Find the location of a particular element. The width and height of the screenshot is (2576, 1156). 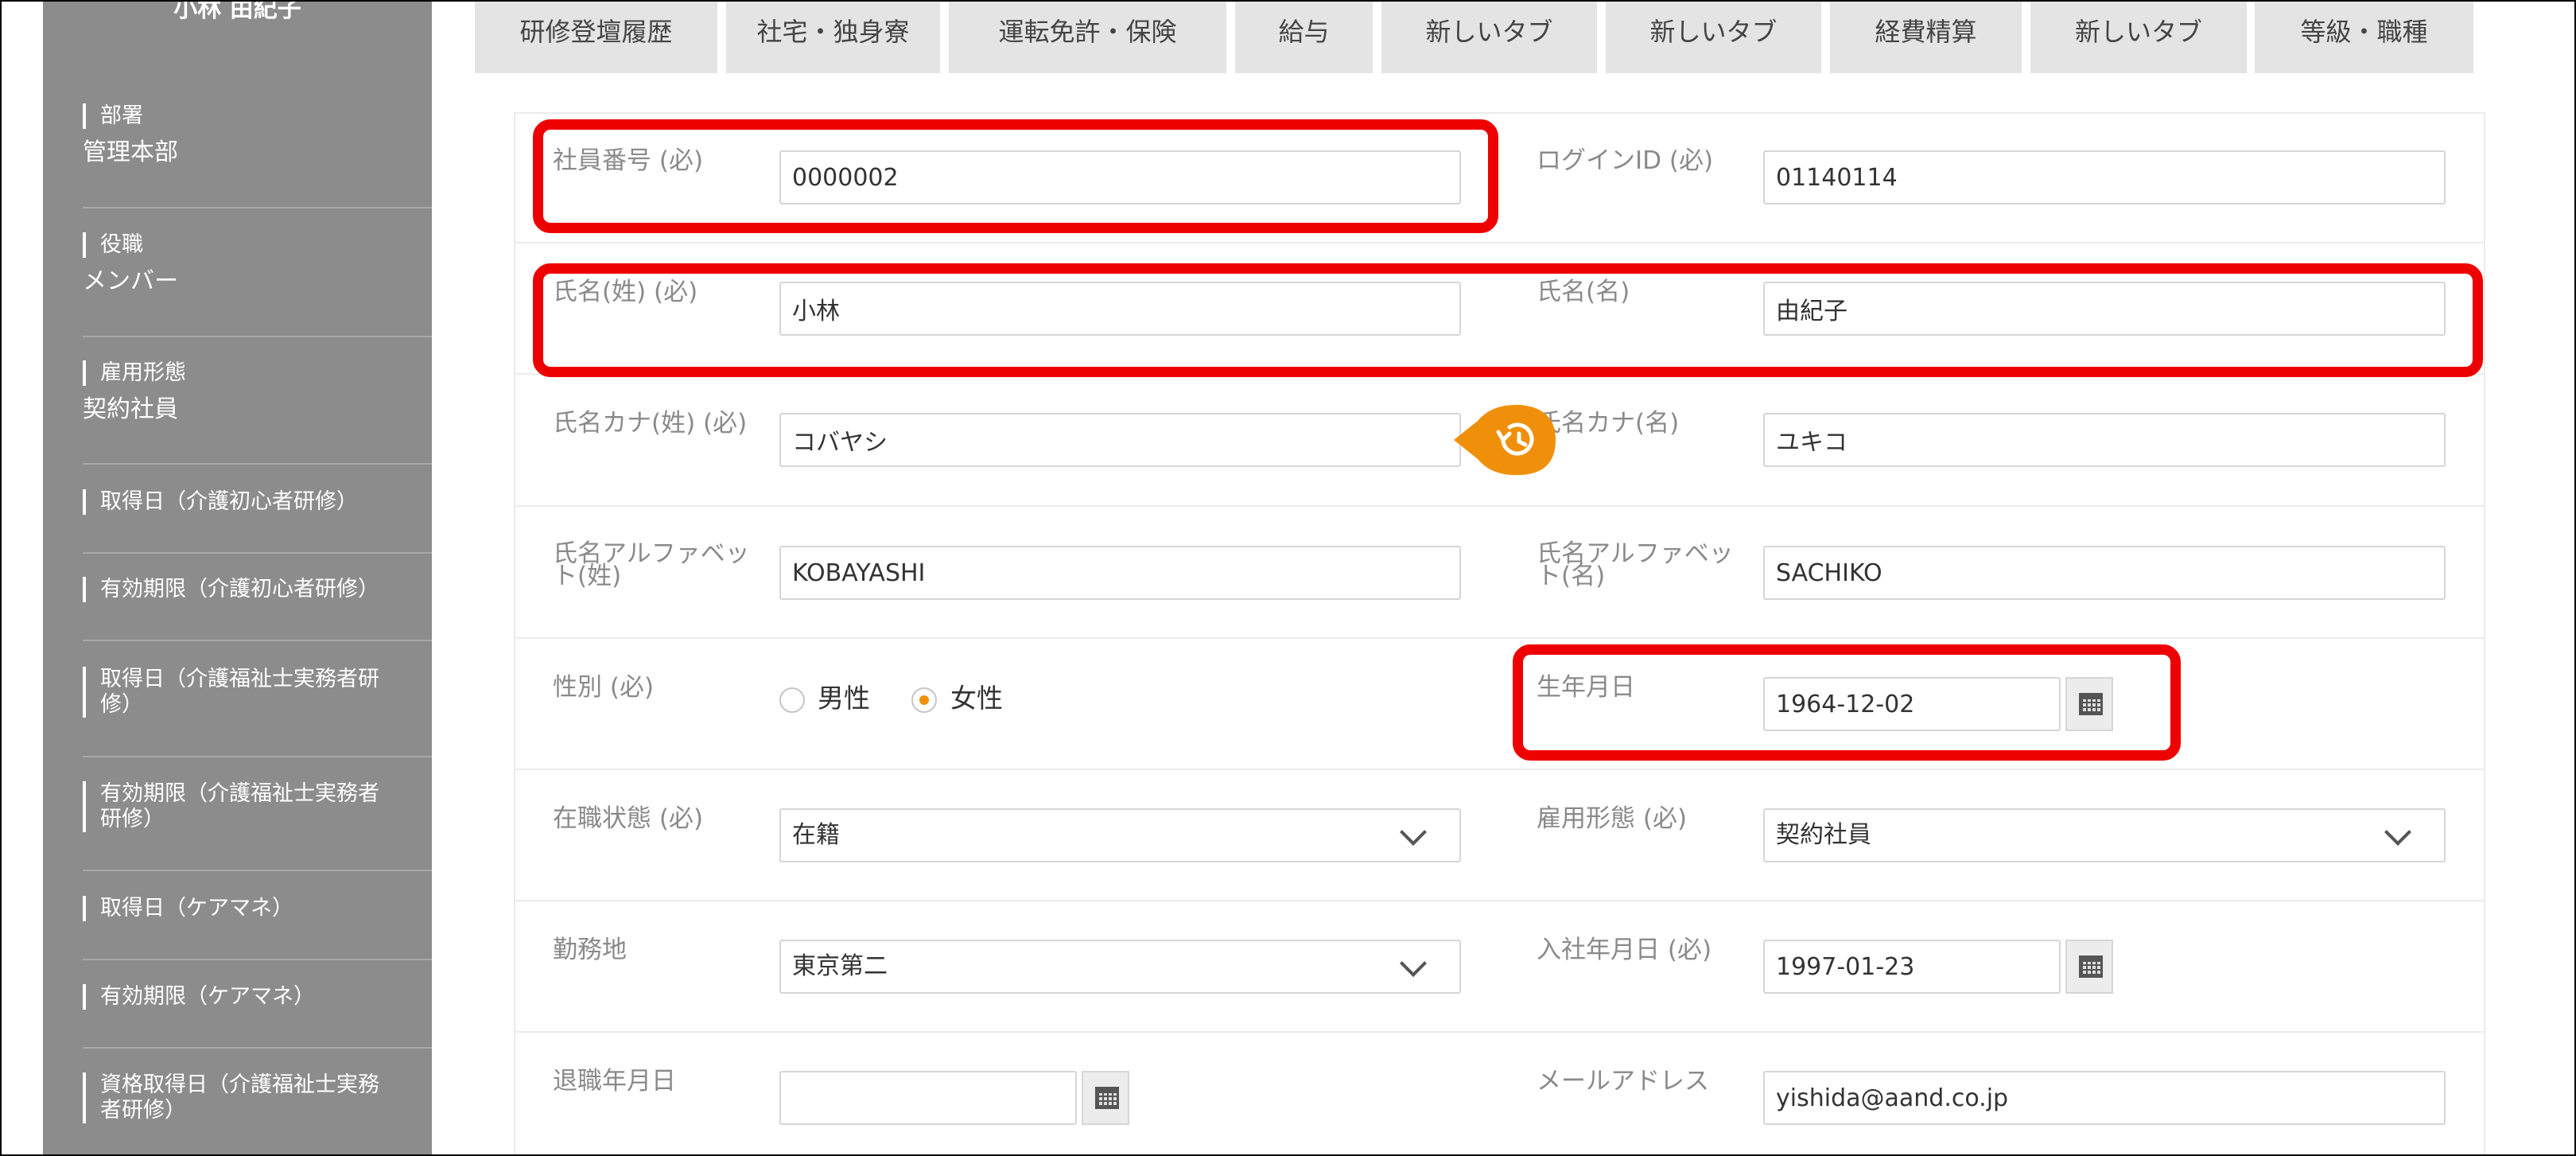

workplace-label: 勤務地 is located at coordinates (590, 950).